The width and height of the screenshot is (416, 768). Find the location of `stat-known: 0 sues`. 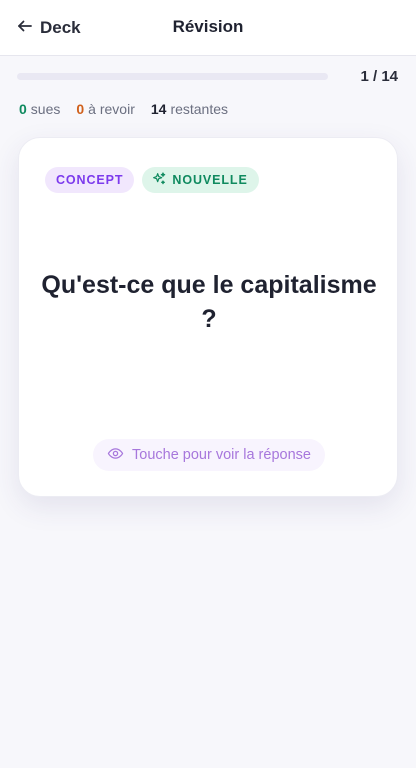

stat-known: 0 sues is located at coordinates (39, 109).